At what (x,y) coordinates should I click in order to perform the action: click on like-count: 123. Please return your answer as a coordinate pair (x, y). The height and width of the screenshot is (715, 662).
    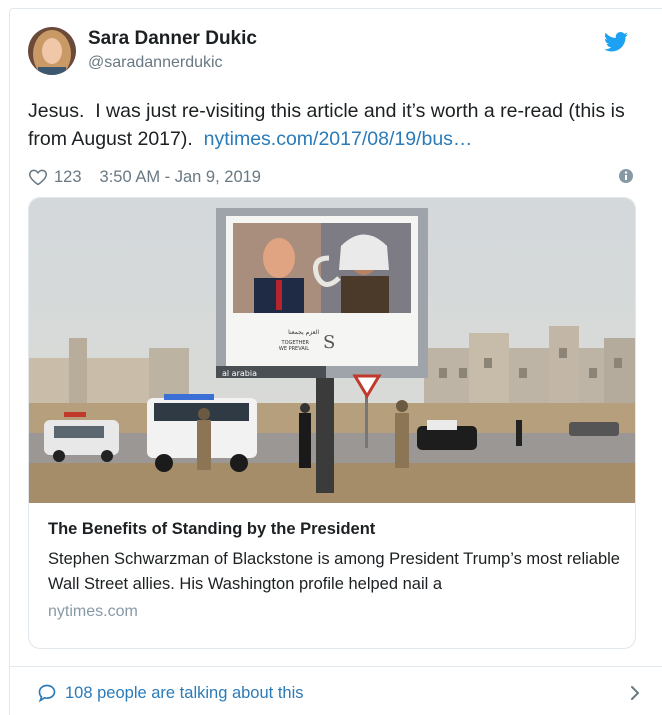
    Looking at the image, I should click on (68, 177).